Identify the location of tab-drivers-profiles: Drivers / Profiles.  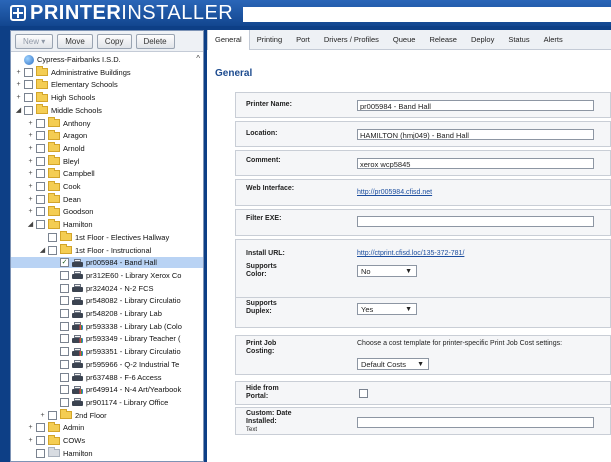
(351, 39).